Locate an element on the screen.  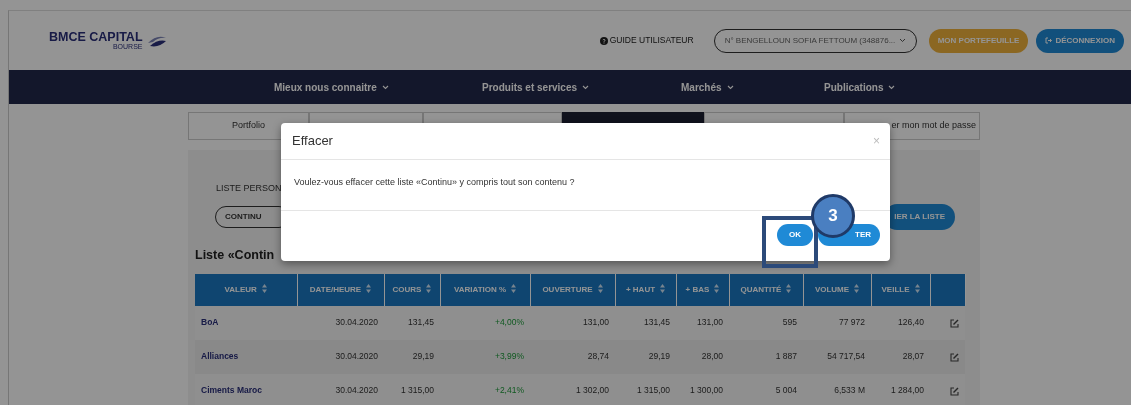
logo-name: BMCE CAPITAL is located at coordinates (96, 37).